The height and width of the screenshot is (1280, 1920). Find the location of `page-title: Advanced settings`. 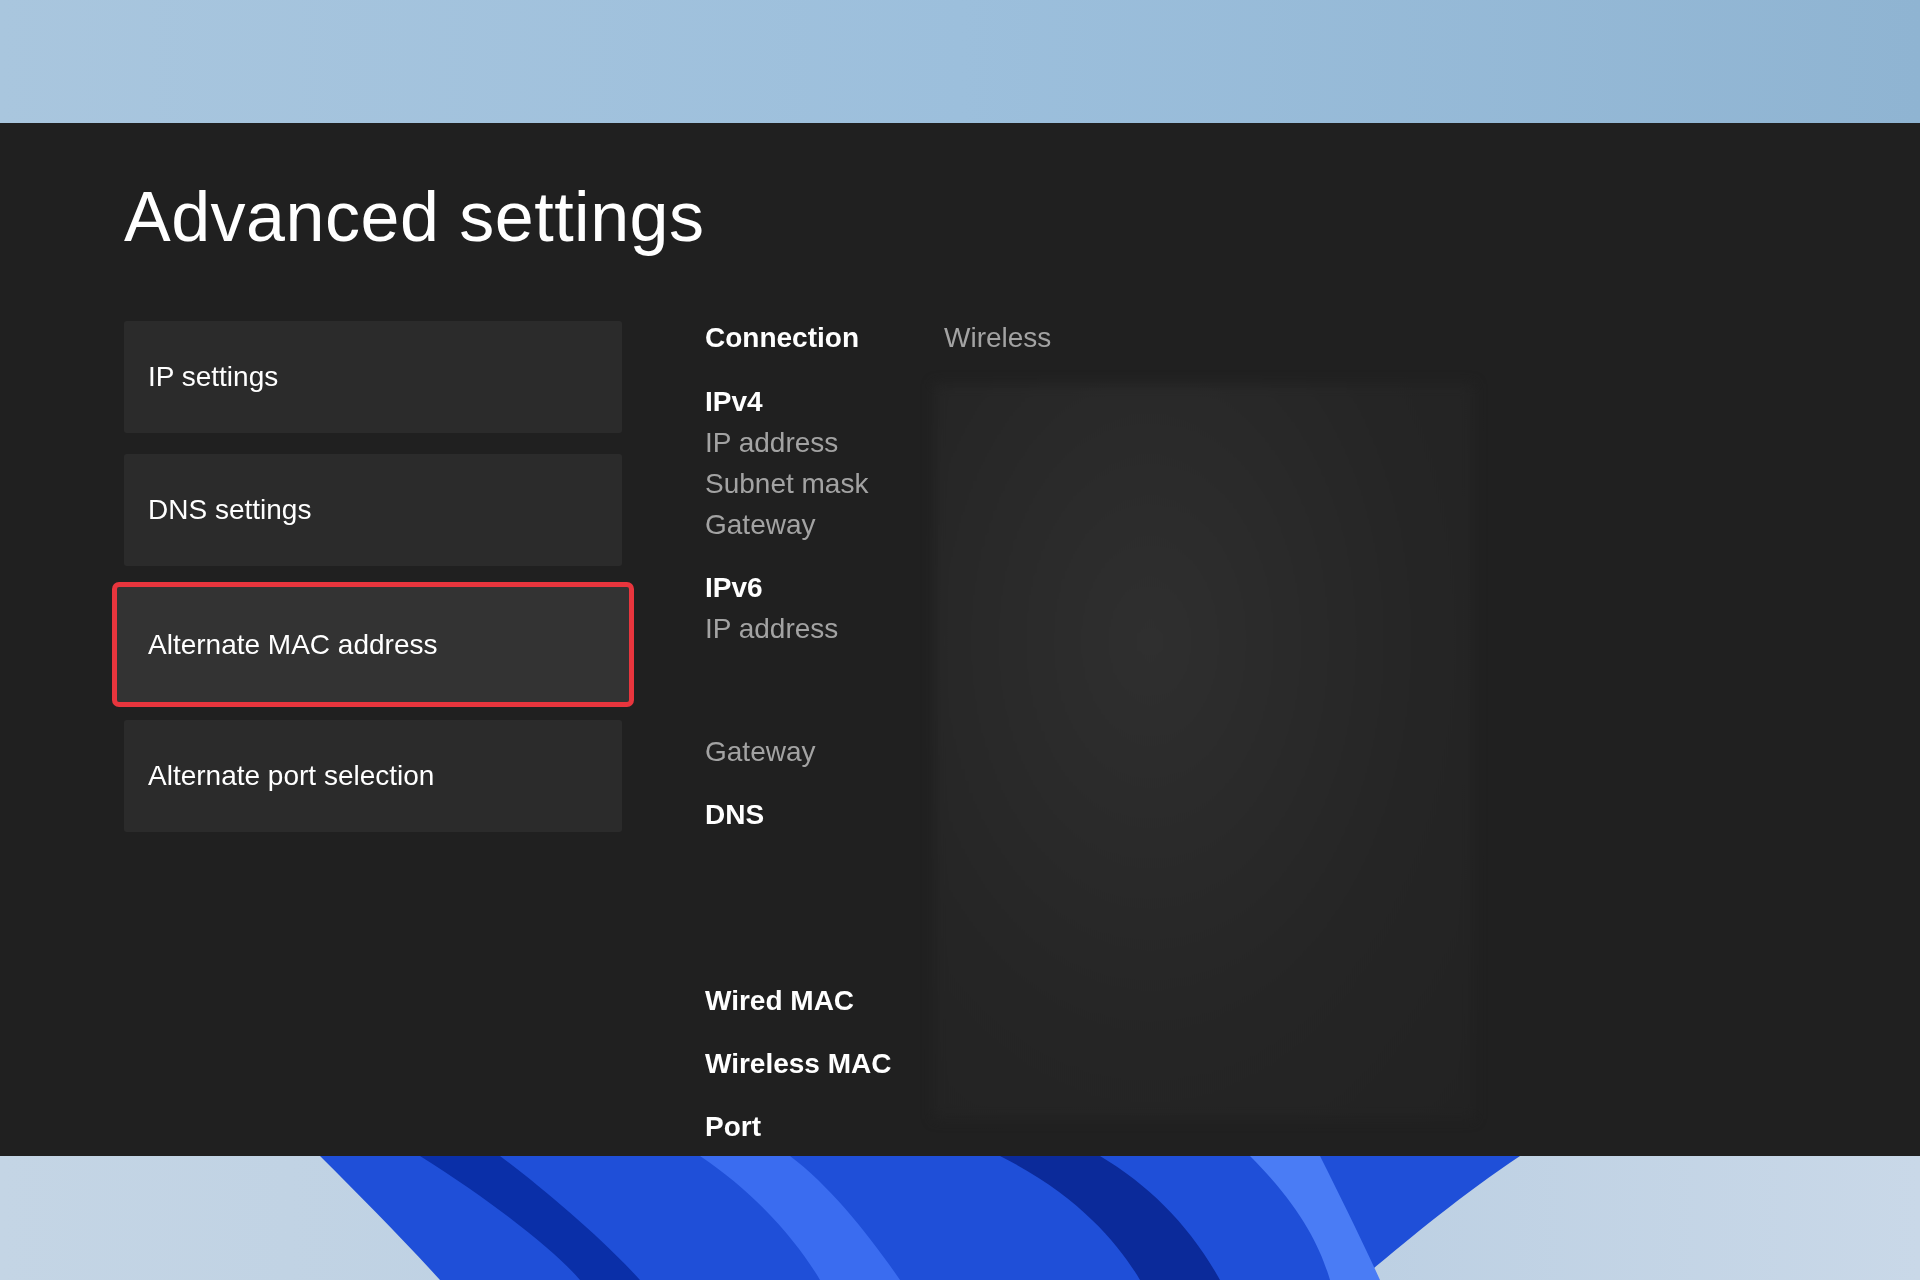

page-title: Advanced settings is located at coordinates (415, 217).